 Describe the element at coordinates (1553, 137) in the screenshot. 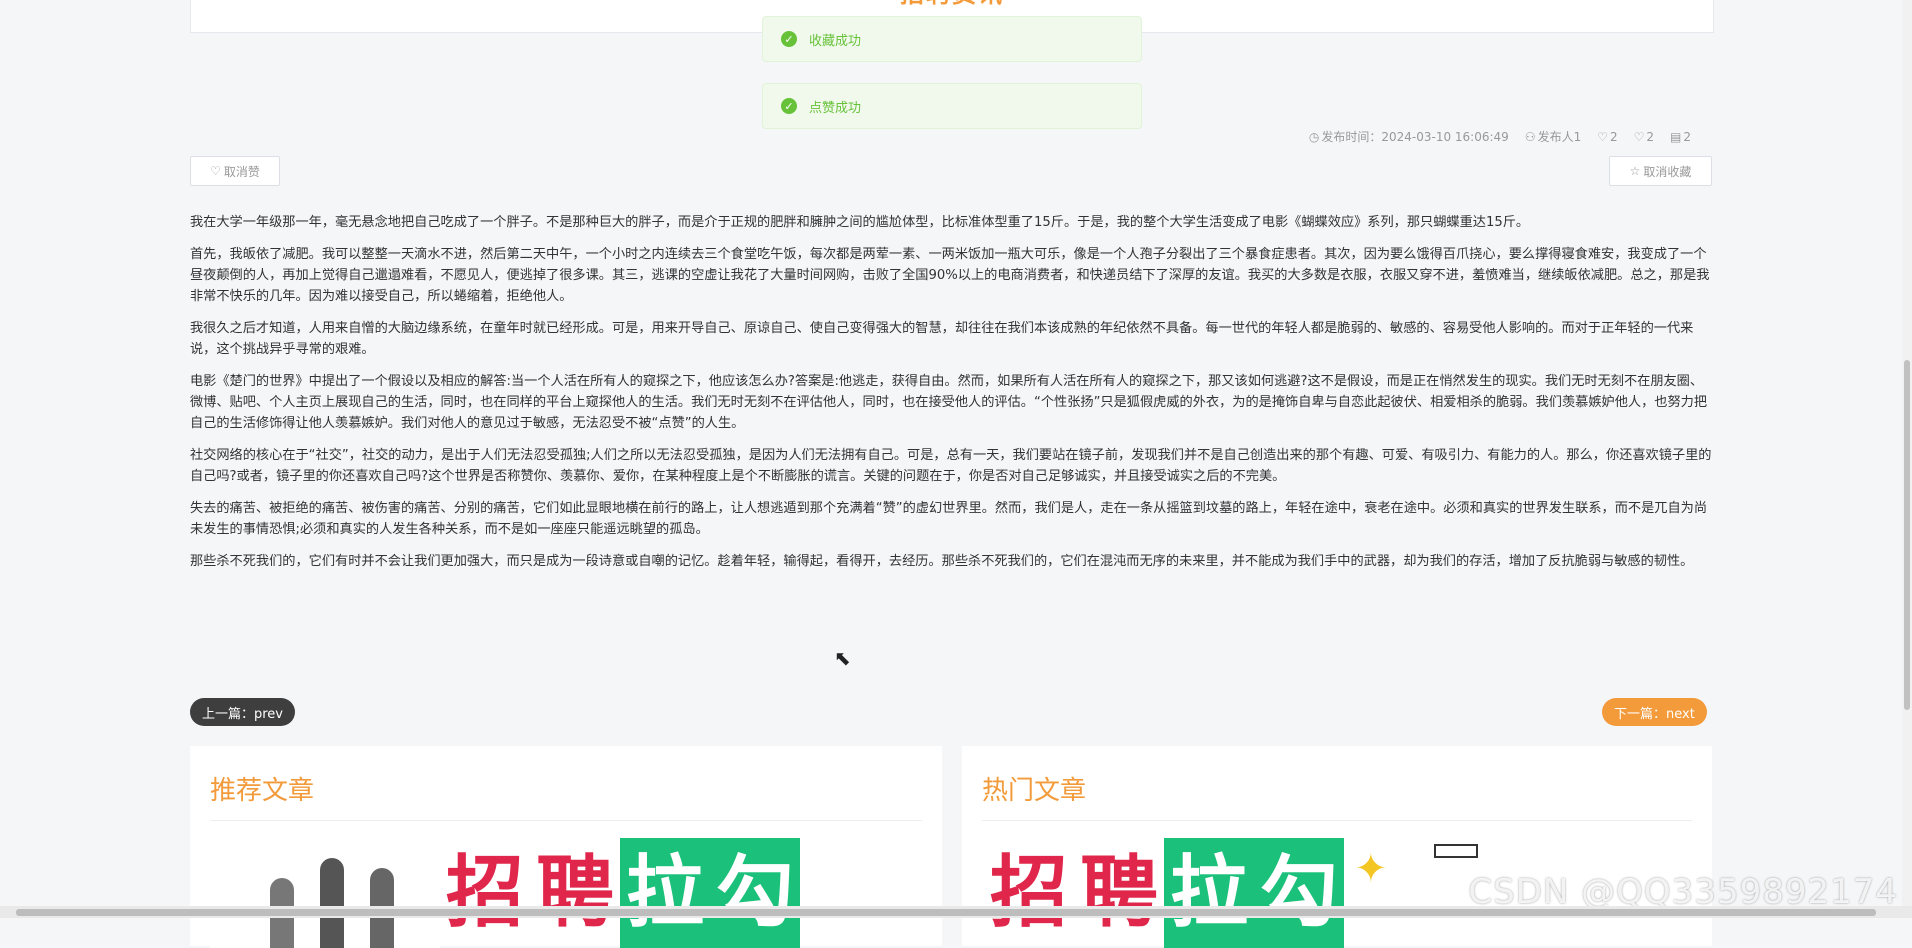

I see `author: ⚇ 发布人1` at that location.